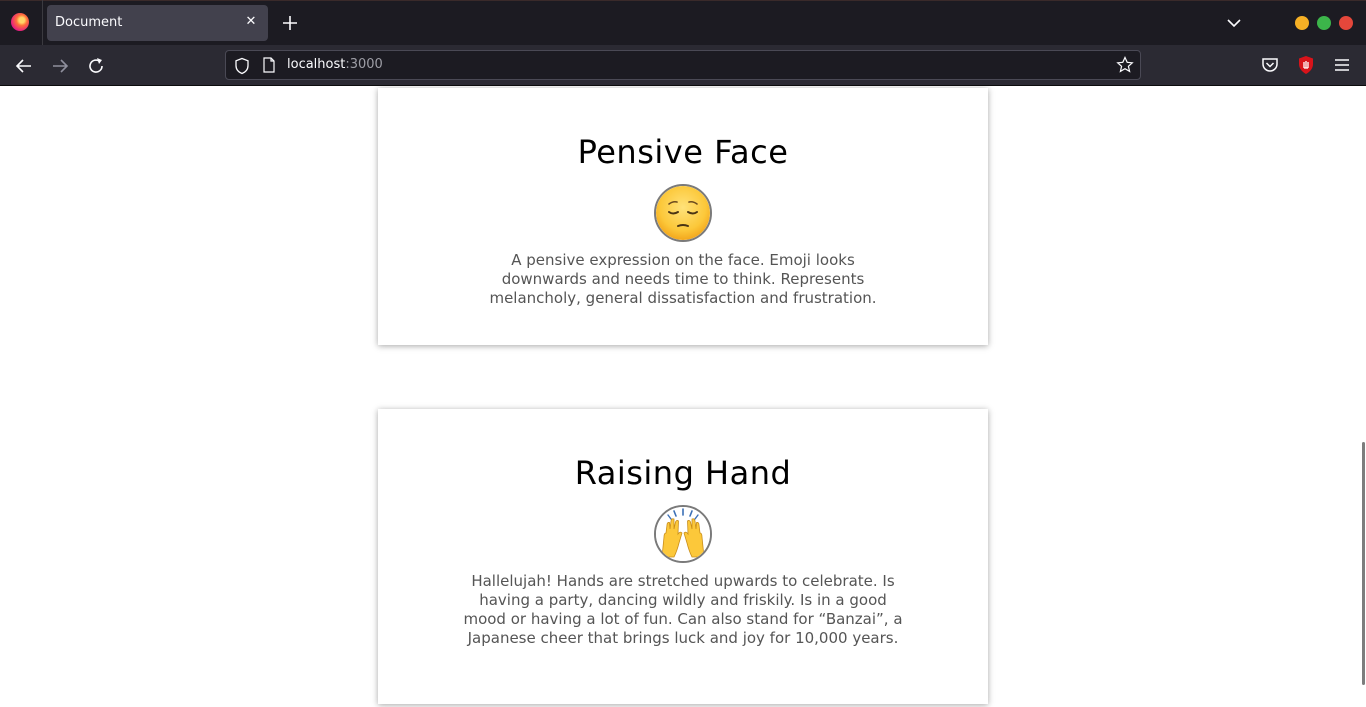 Image resolution: width=1366 pixels, height=707 pixels. Describe the element at coordinates (1363, 563) in the screenshot. I see `page-scrollbar-thumb` at that location.